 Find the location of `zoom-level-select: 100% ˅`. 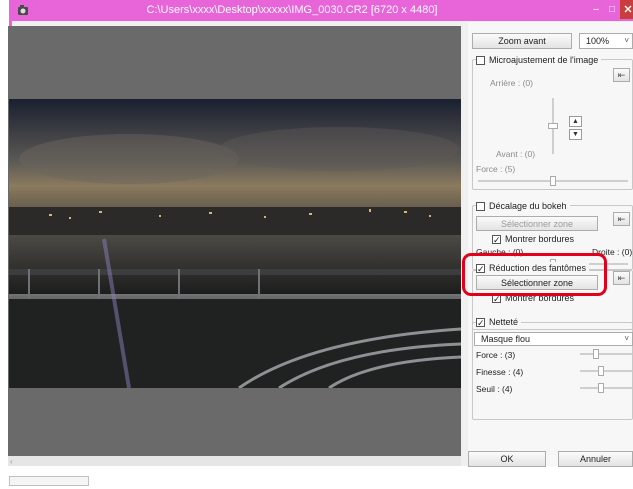

zoom-level-select: 100% ˅ is located at coordinates (606, 41).